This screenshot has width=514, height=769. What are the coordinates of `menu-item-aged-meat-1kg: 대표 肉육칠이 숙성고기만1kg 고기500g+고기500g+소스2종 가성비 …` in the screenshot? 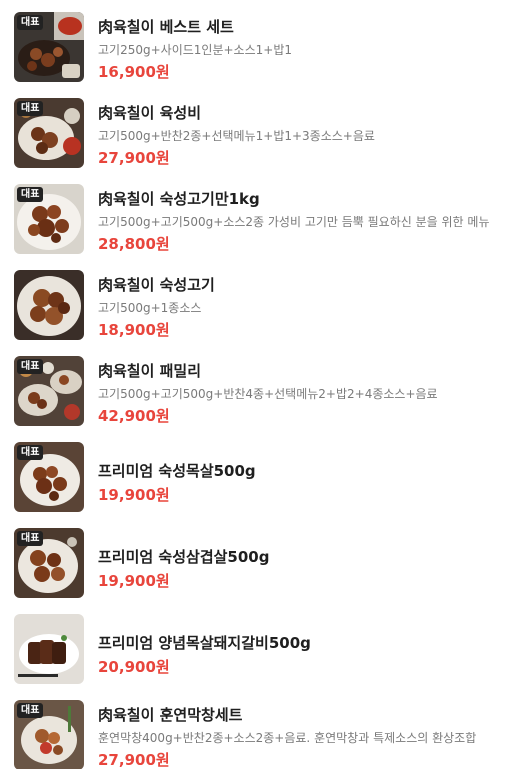 It's located at (257, 215).